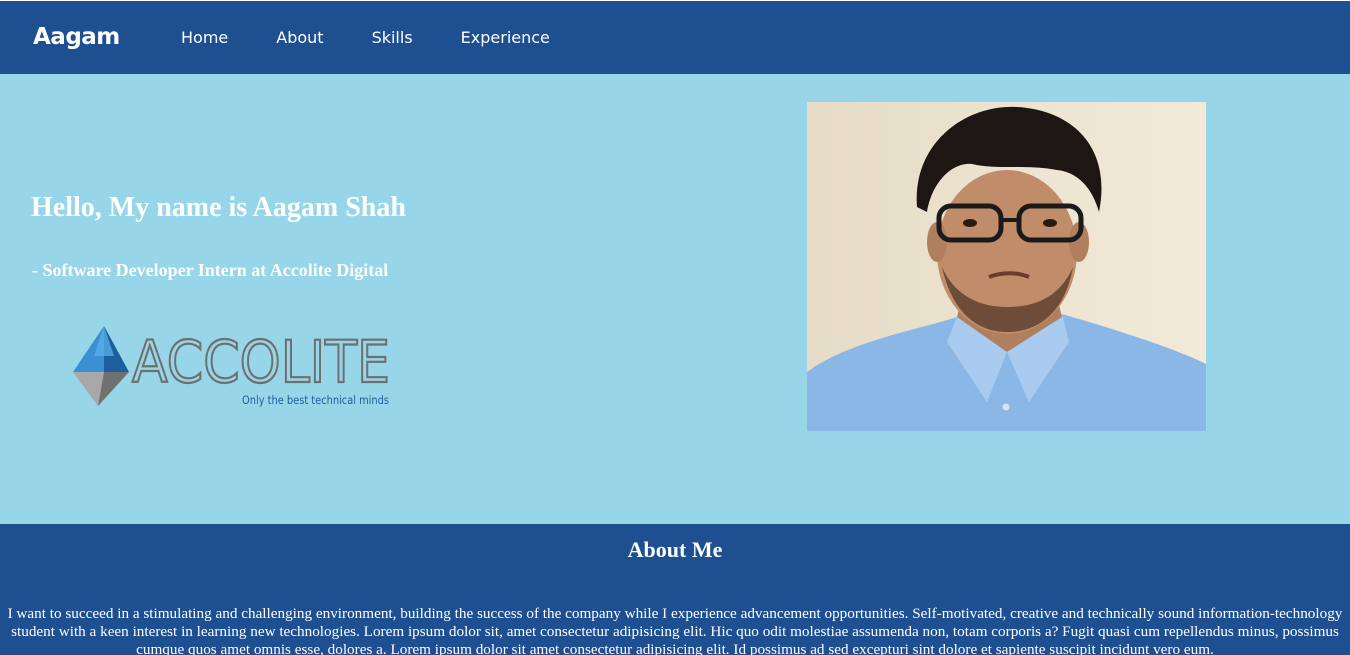  I want to click on nav-link-home: Home, so click(204, 37).